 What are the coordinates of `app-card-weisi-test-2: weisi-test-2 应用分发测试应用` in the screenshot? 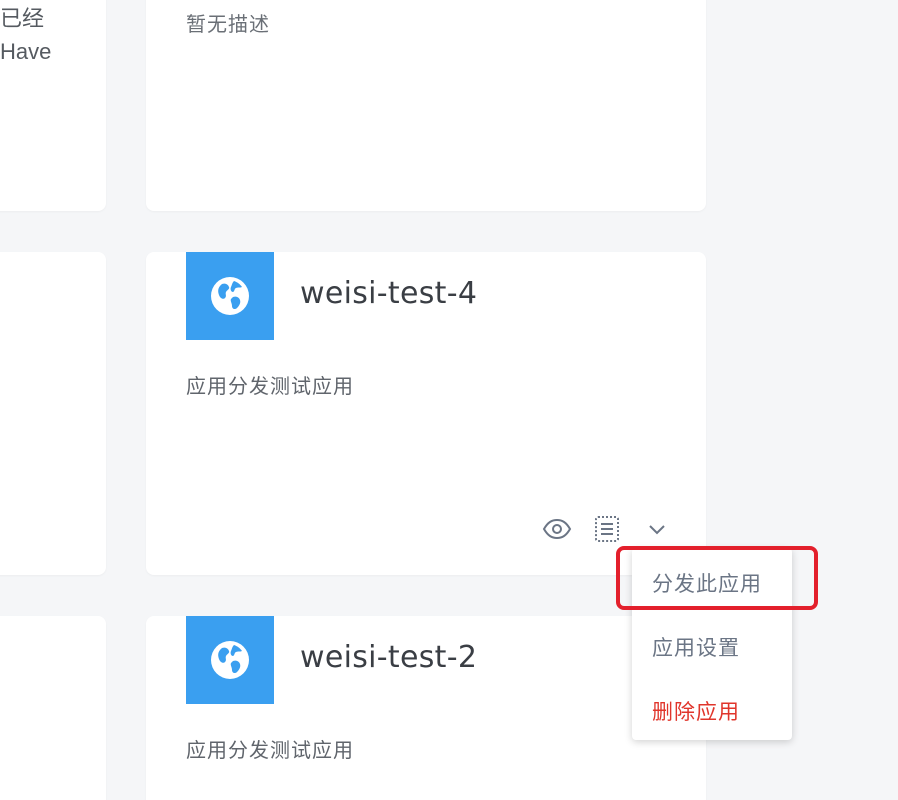 It's located at (426, 708).